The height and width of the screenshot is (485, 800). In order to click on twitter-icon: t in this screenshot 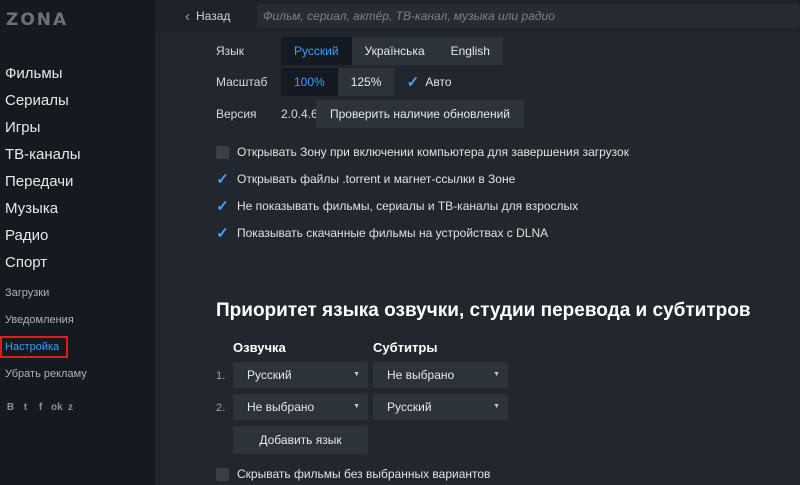, I will do `click(25, 407)`.